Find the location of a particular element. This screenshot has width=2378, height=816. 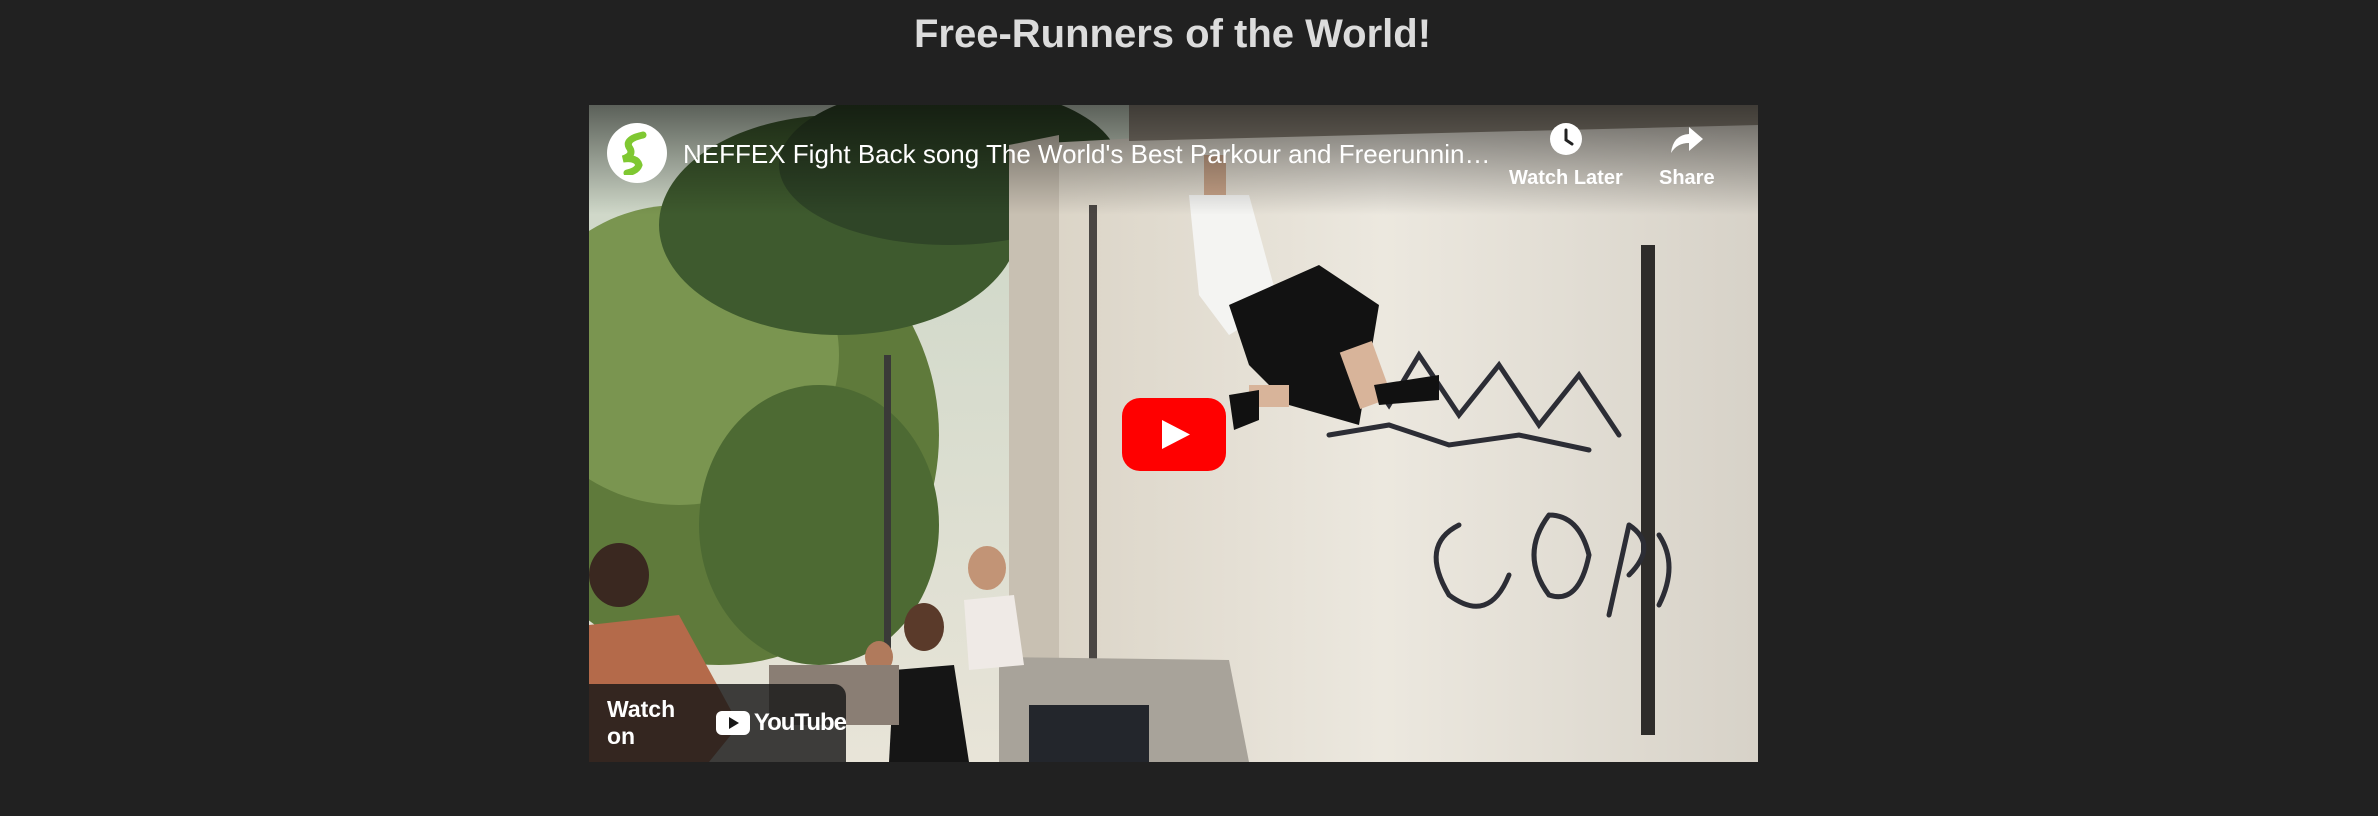

share-button: Share is located at coordinates (1687, 154).